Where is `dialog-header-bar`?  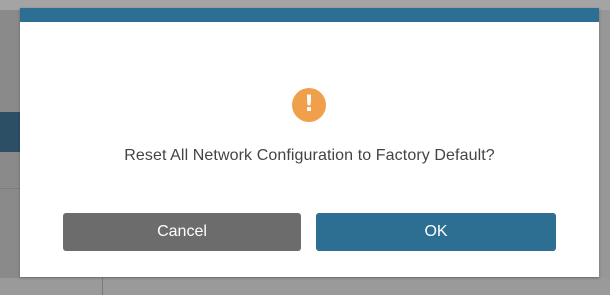
dialog-header-bar is located at coordinates (309, 15).